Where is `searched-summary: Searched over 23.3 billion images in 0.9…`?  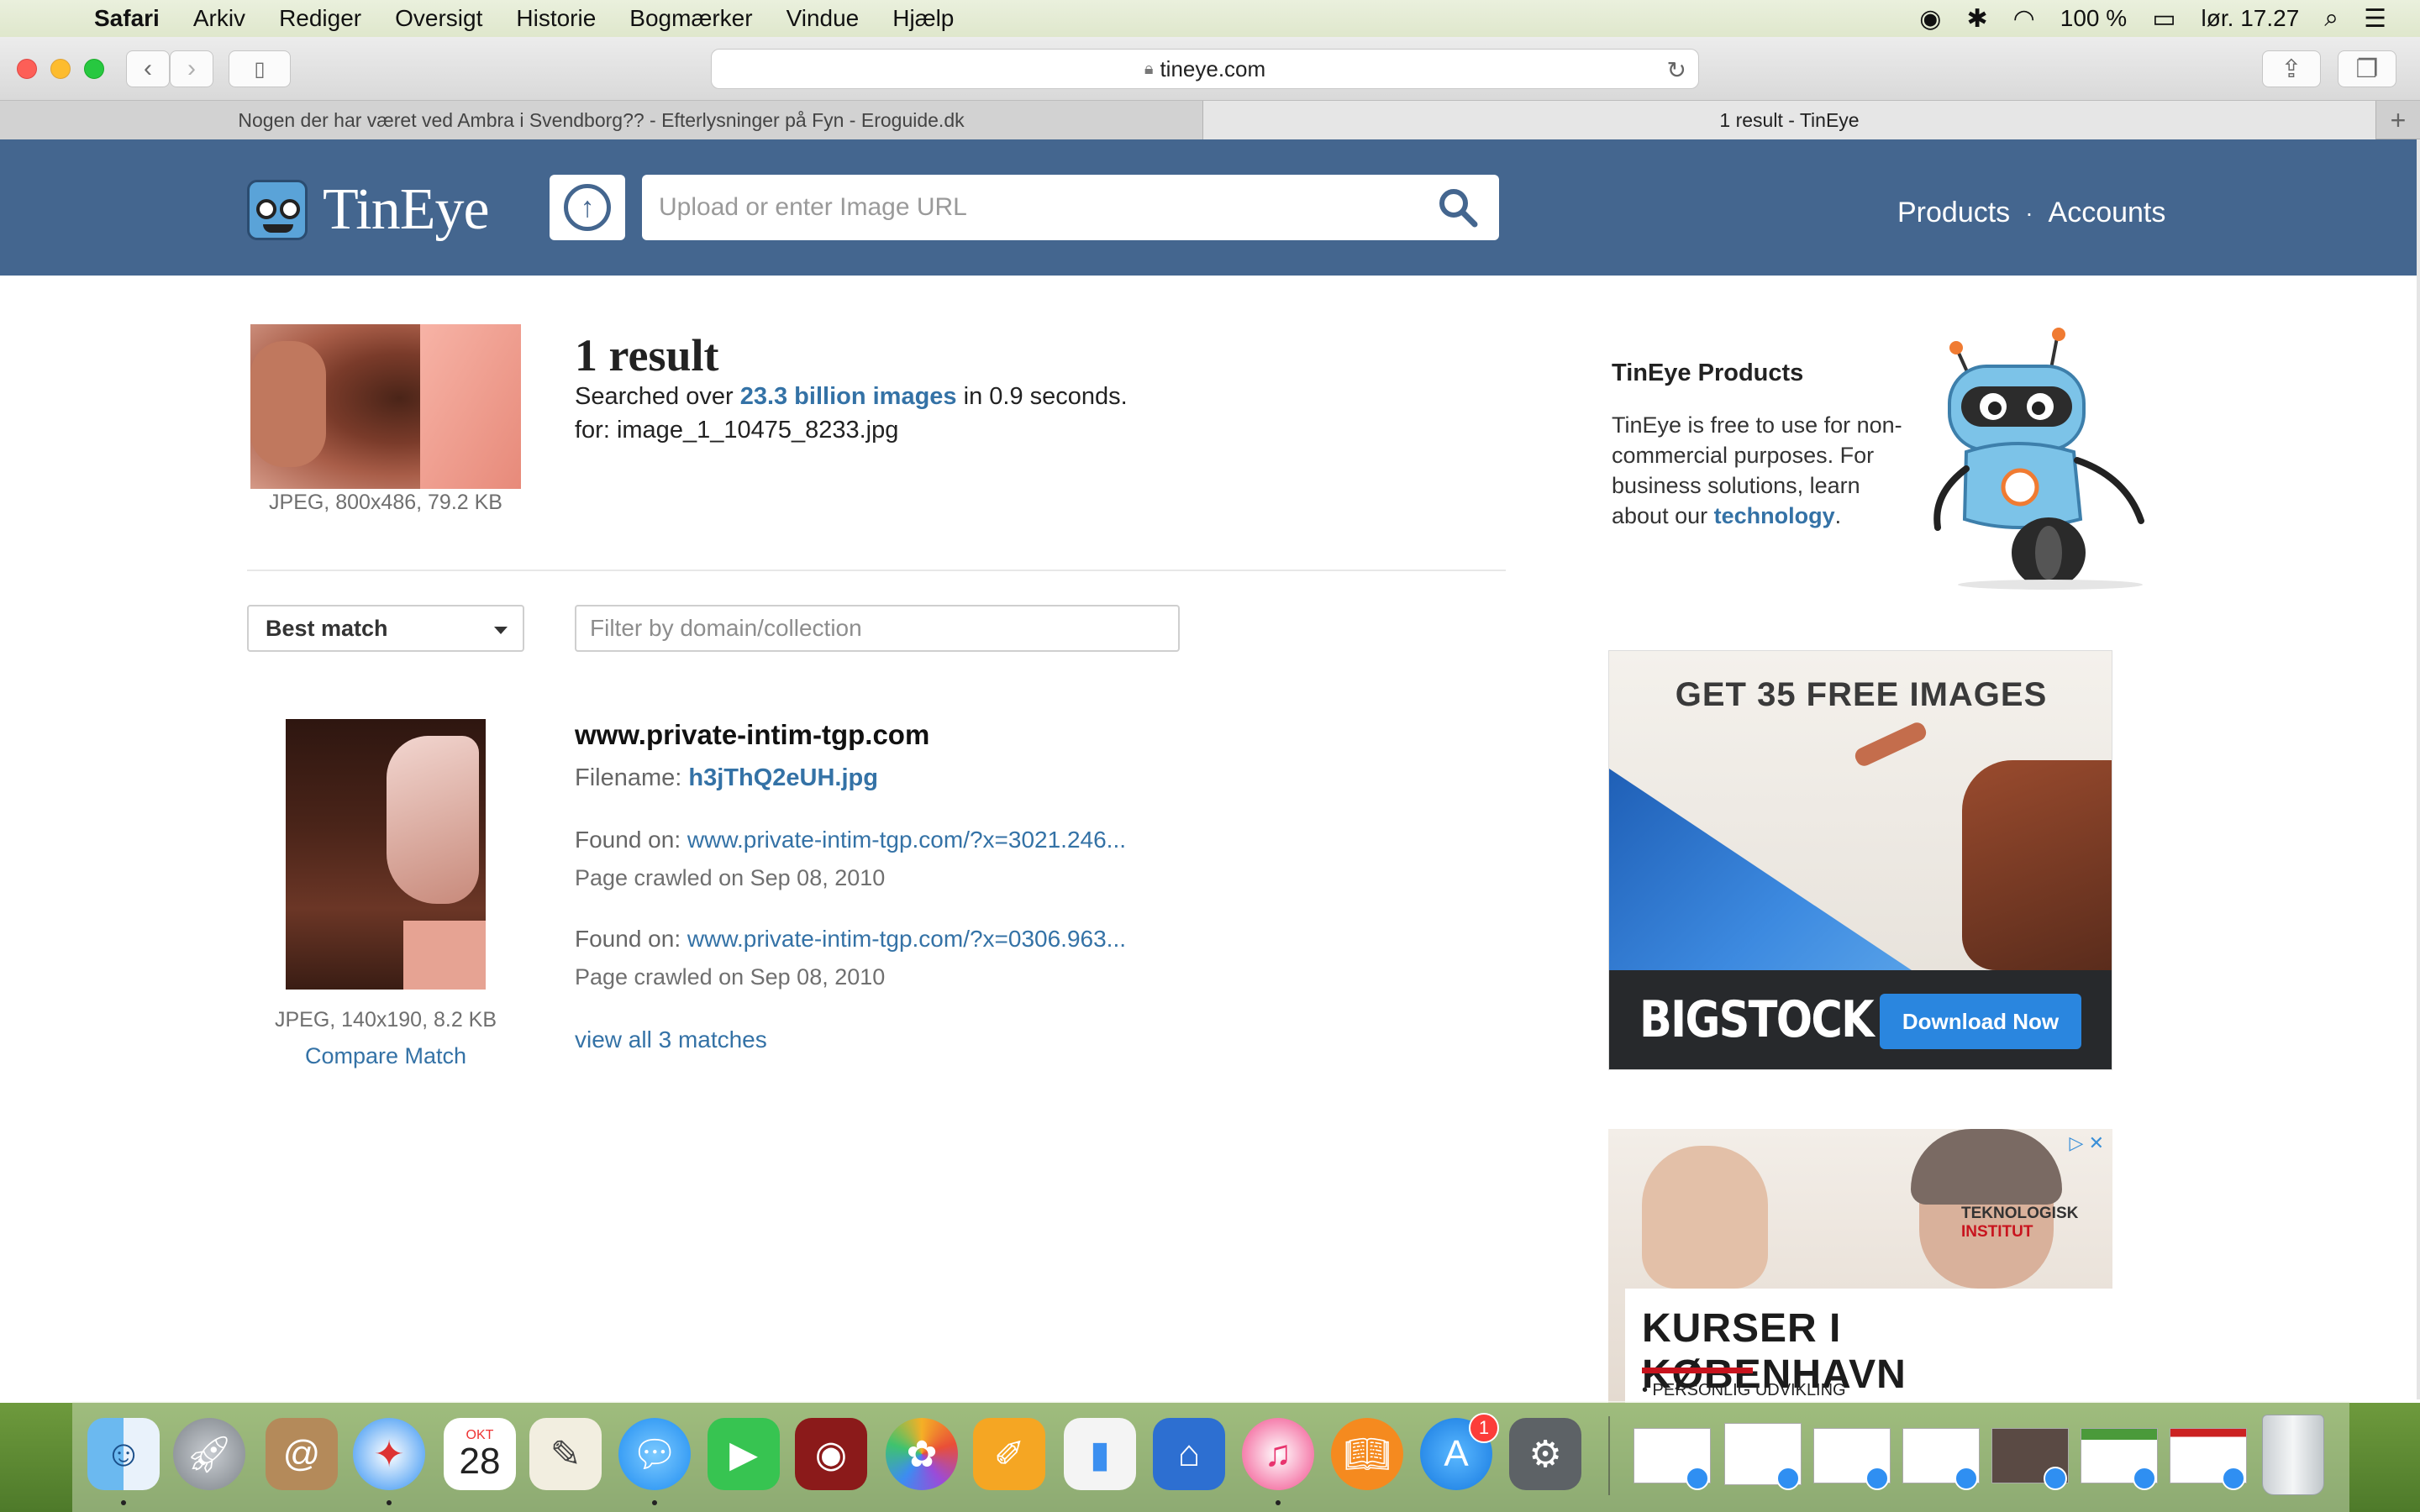
searched-summary: Searched over 23.3 billion images in 0.9… is located at coordinates (852, 397).